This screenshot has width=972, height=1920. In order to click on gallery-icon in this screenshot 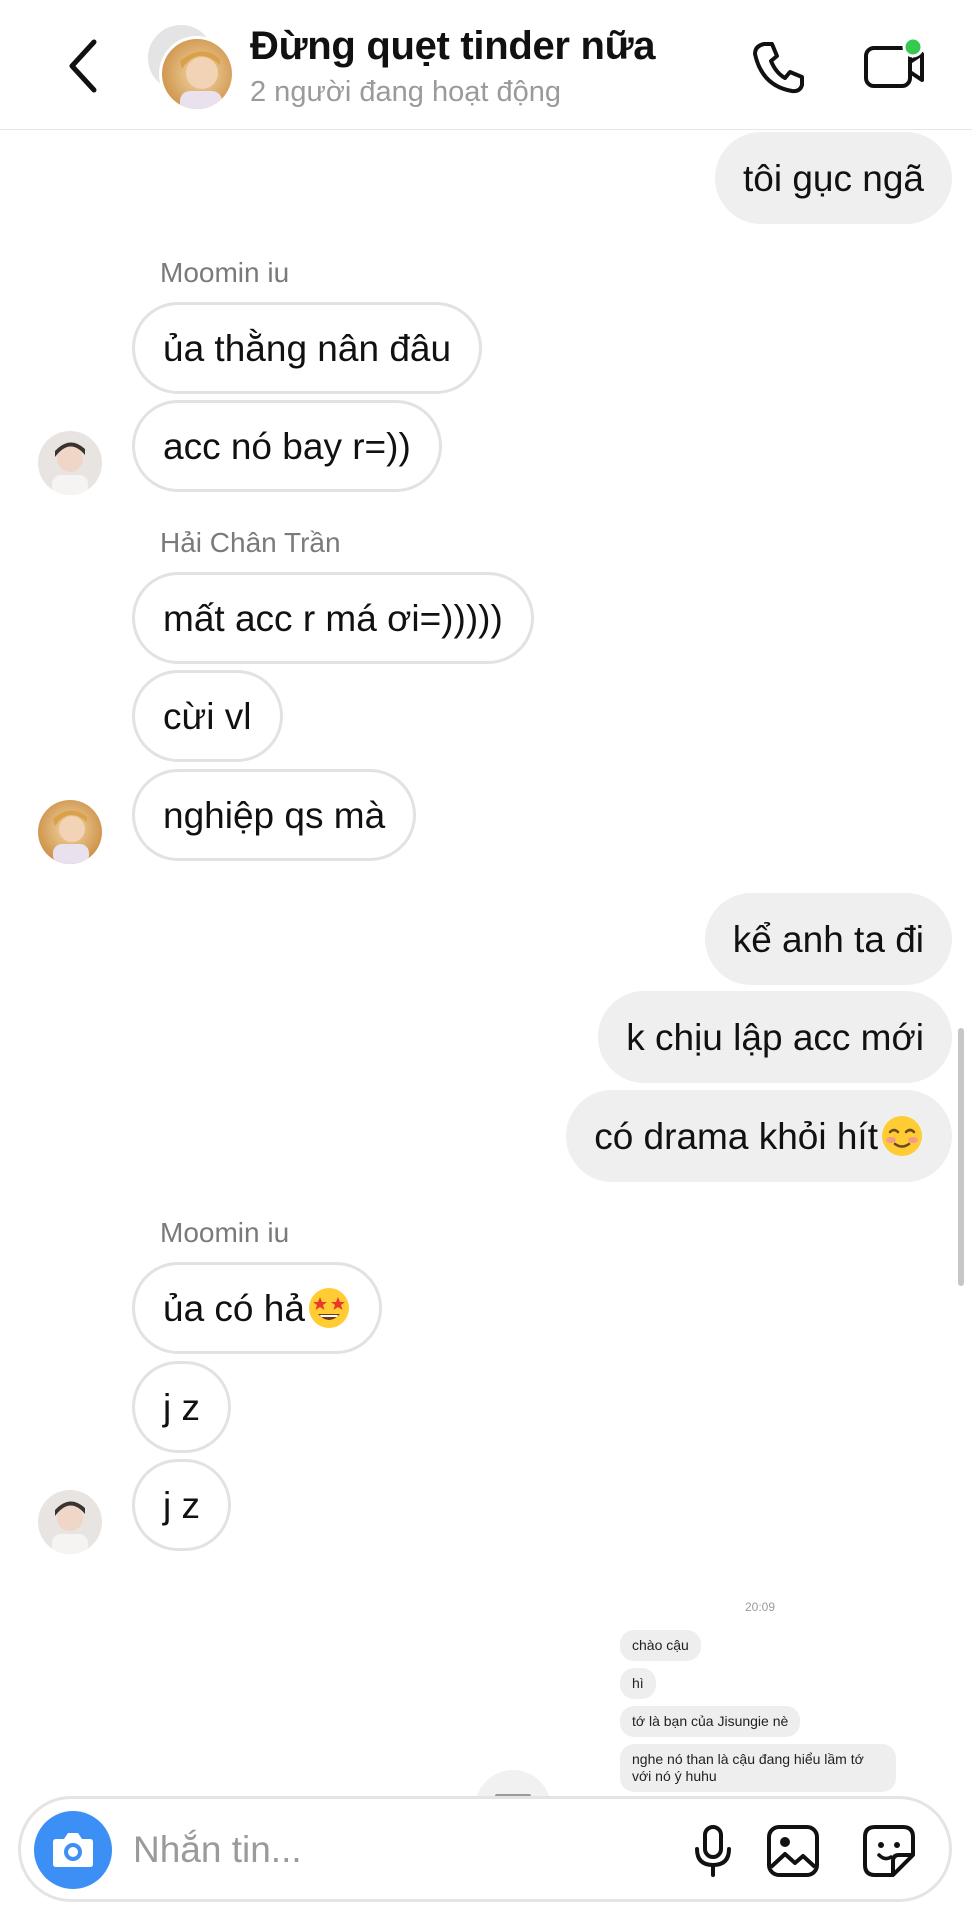, I will do `click(793, 1851)`.